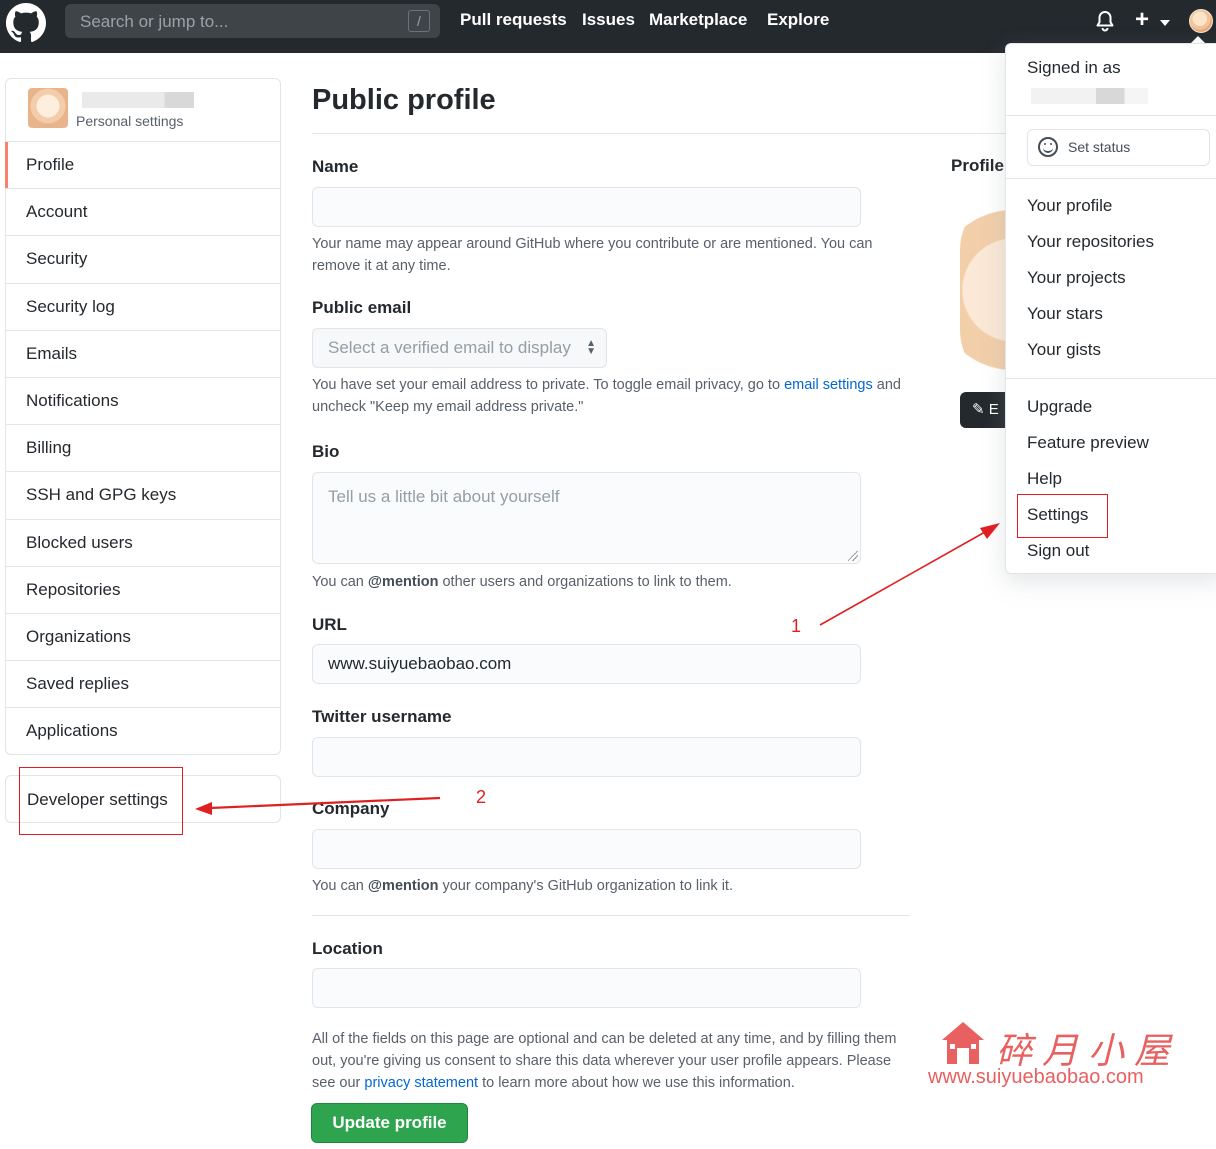 This screenshot has width=1216, height=1149. Describe the element at coordinates (143, 110) in the screenshot. I see `sidebar-header: Personal settings` at that location.